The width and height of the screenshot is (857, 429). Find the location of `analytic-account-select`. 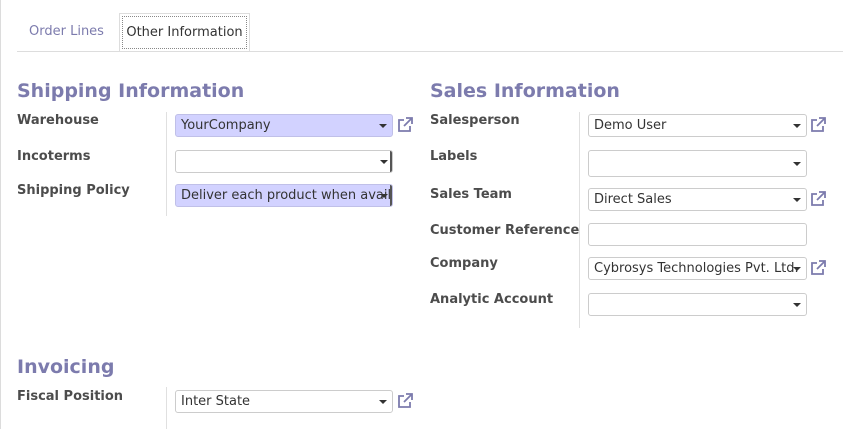

analytic-account-select is located at coordinates (697, 304).